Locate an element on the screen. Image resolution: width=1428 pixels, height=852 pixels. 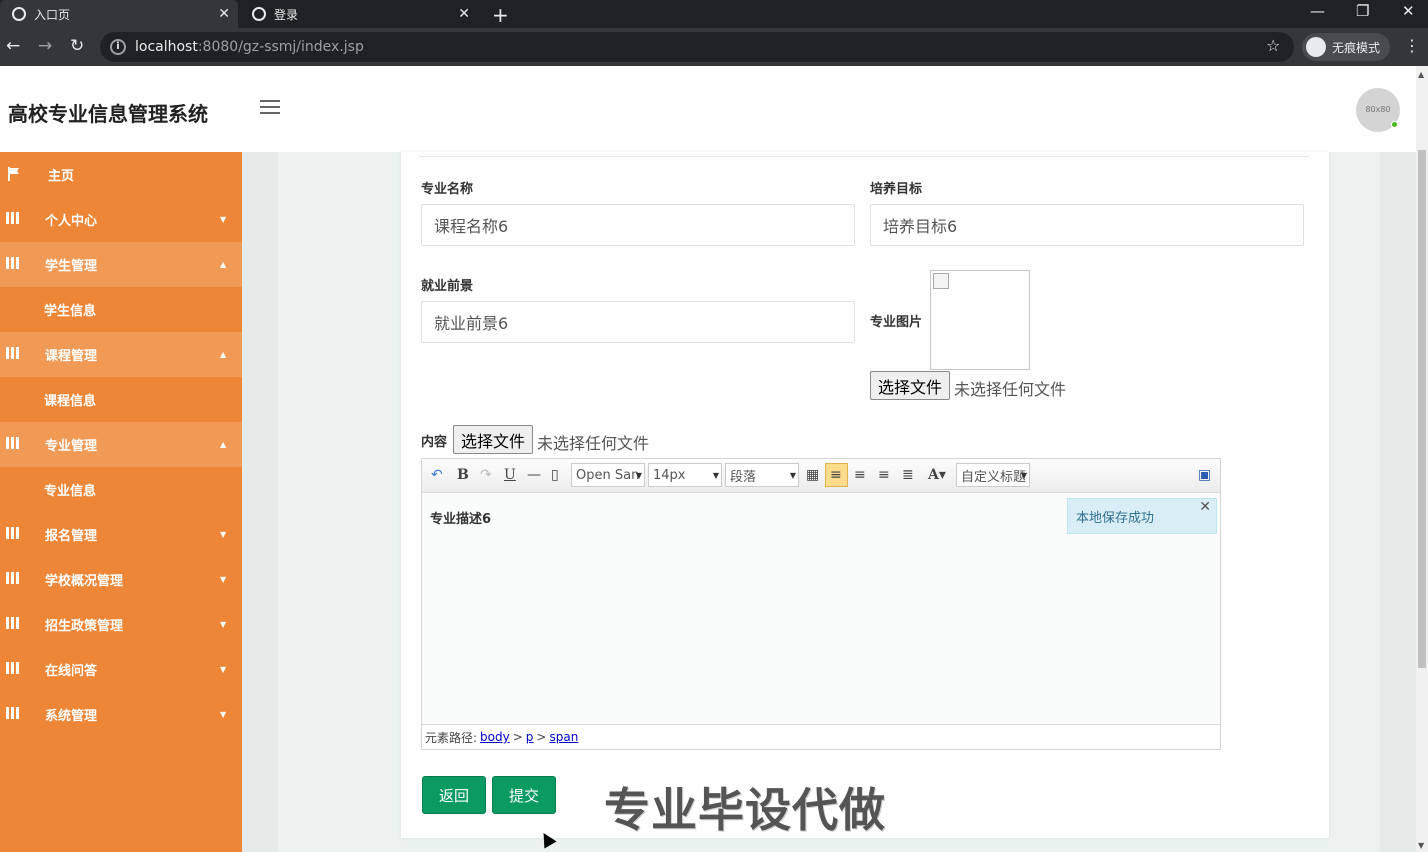
minimize-icon: — is located at coordinates (1317, 11).